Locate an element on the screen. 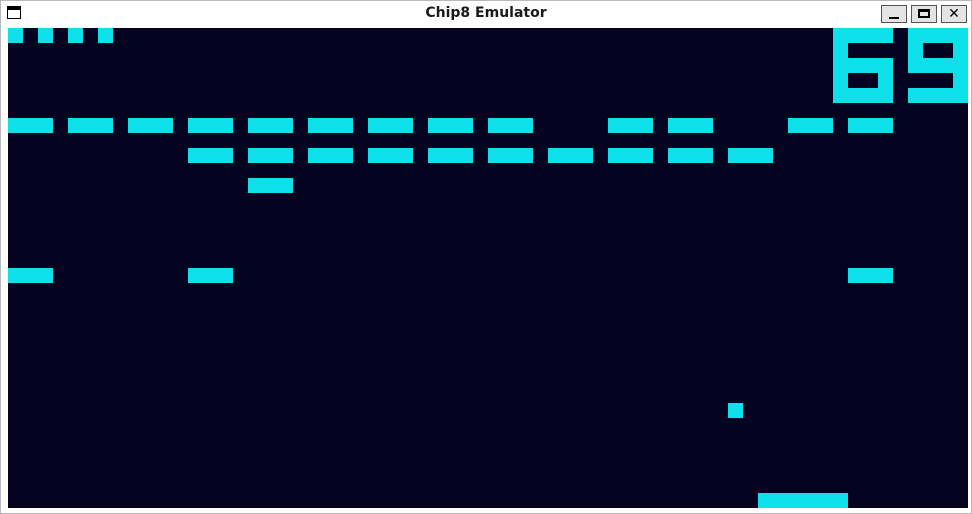 This screenshot has width=972, height=514. minimize-button is located at coordinates (894, 14).